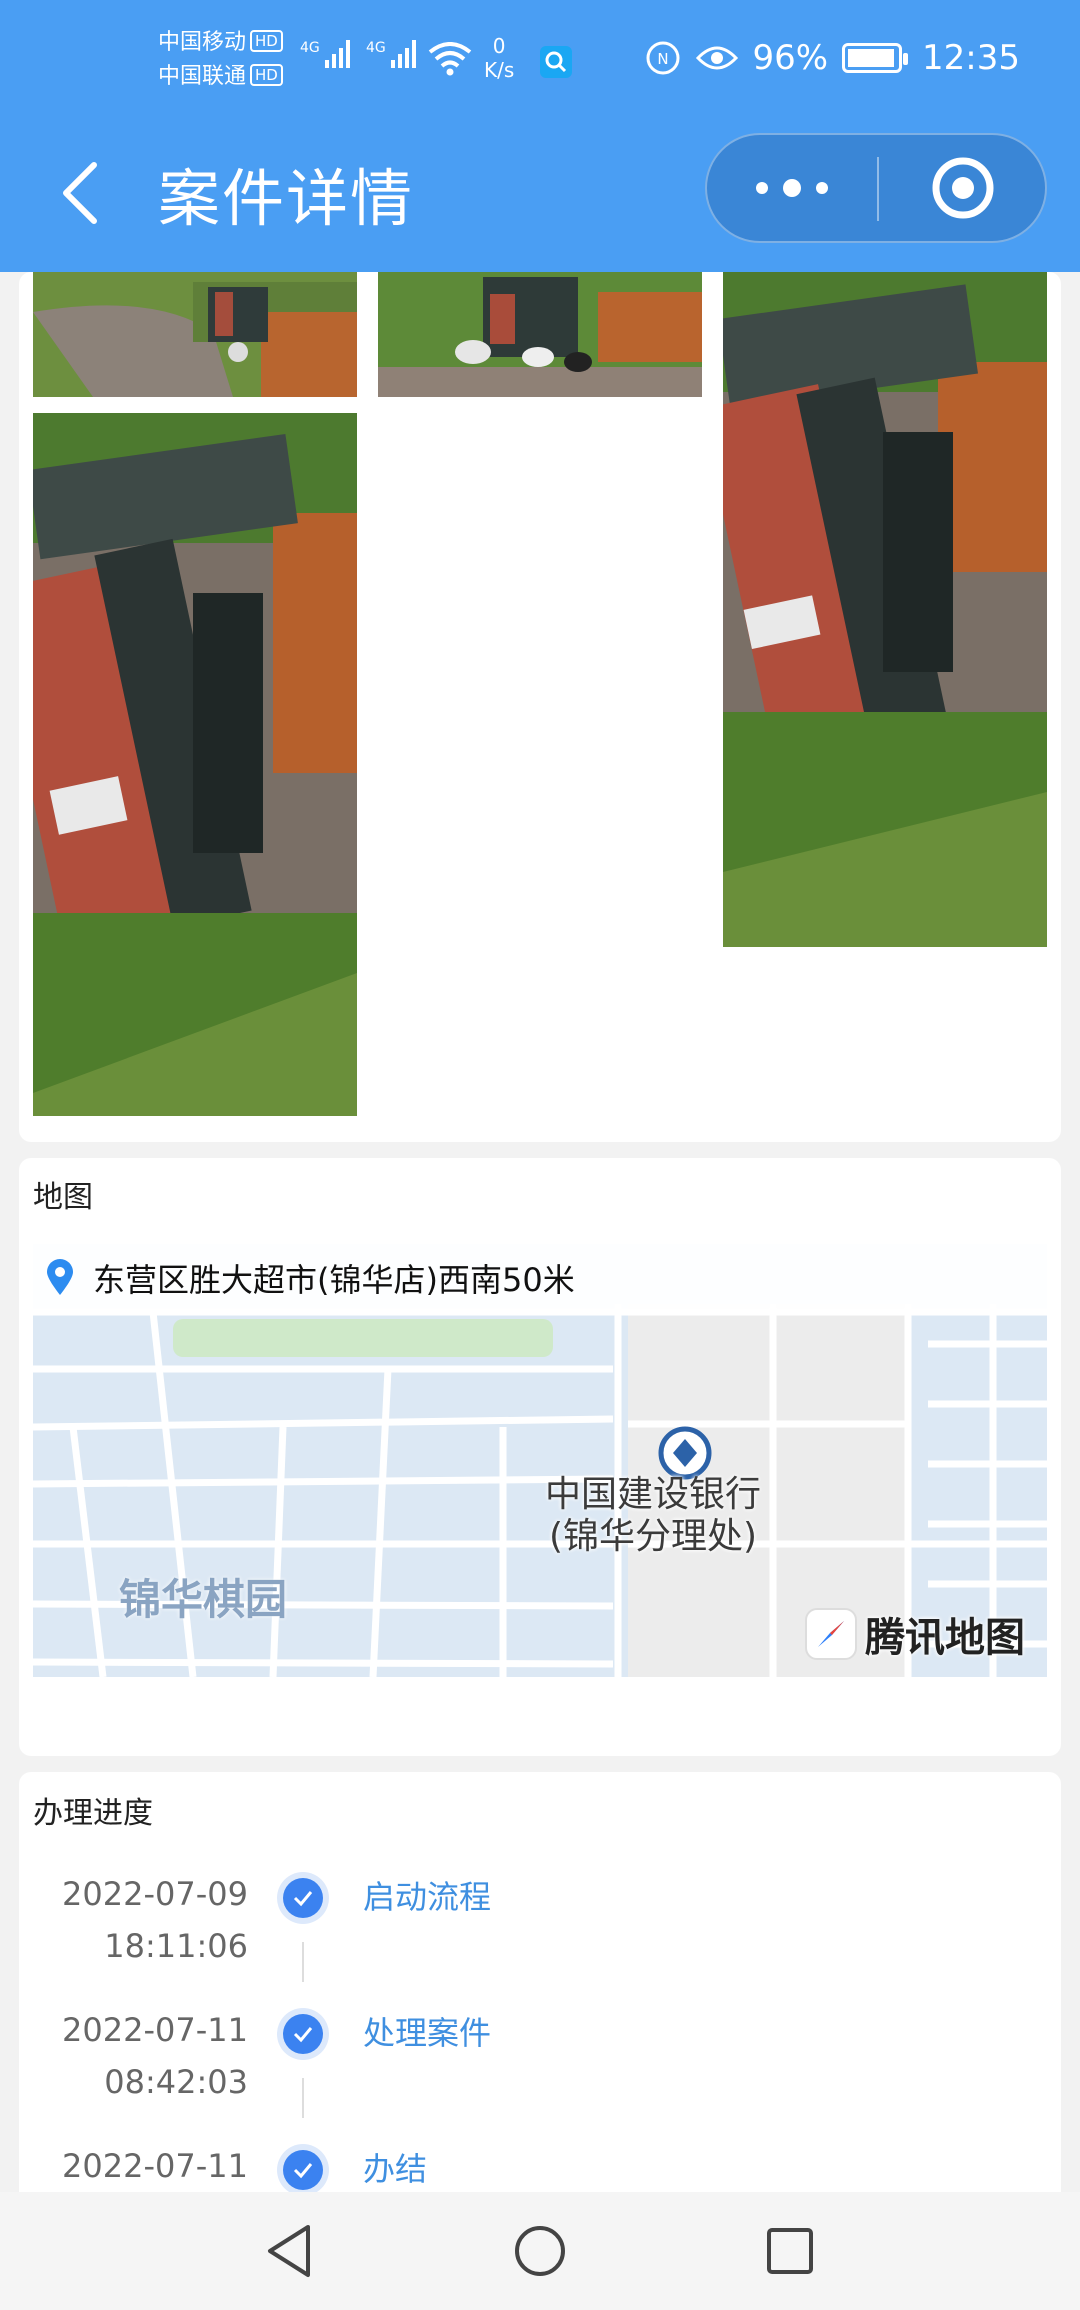  What do you see at coordinates (717, 58) in the screenshot?
I see `eye-comfort-icon` at bounding box center [717, 58].